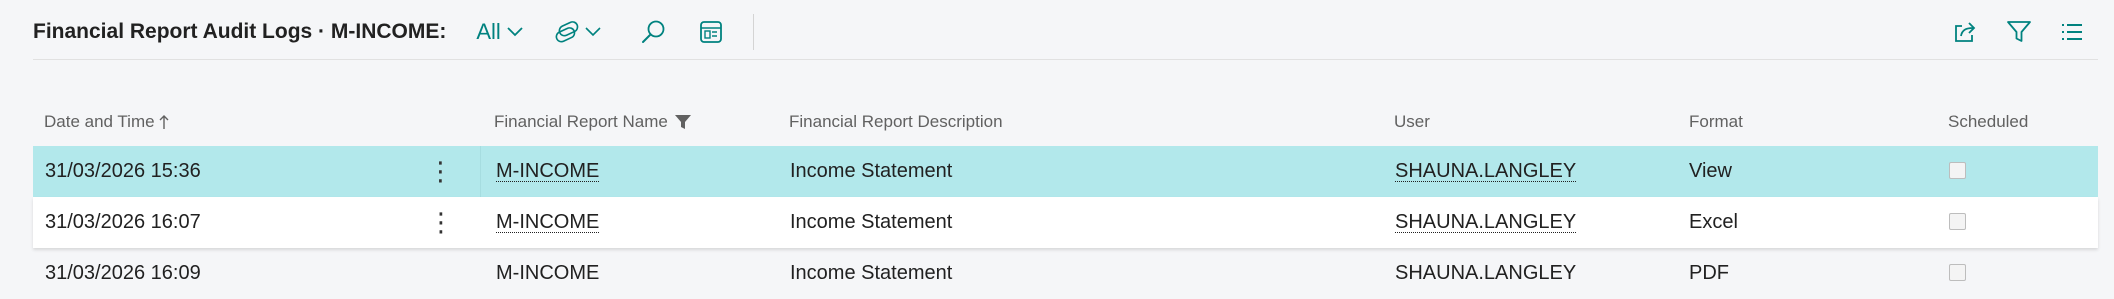 The image size is (2114, 299). I want to click on view-filter-label: All, so click(488, 31).